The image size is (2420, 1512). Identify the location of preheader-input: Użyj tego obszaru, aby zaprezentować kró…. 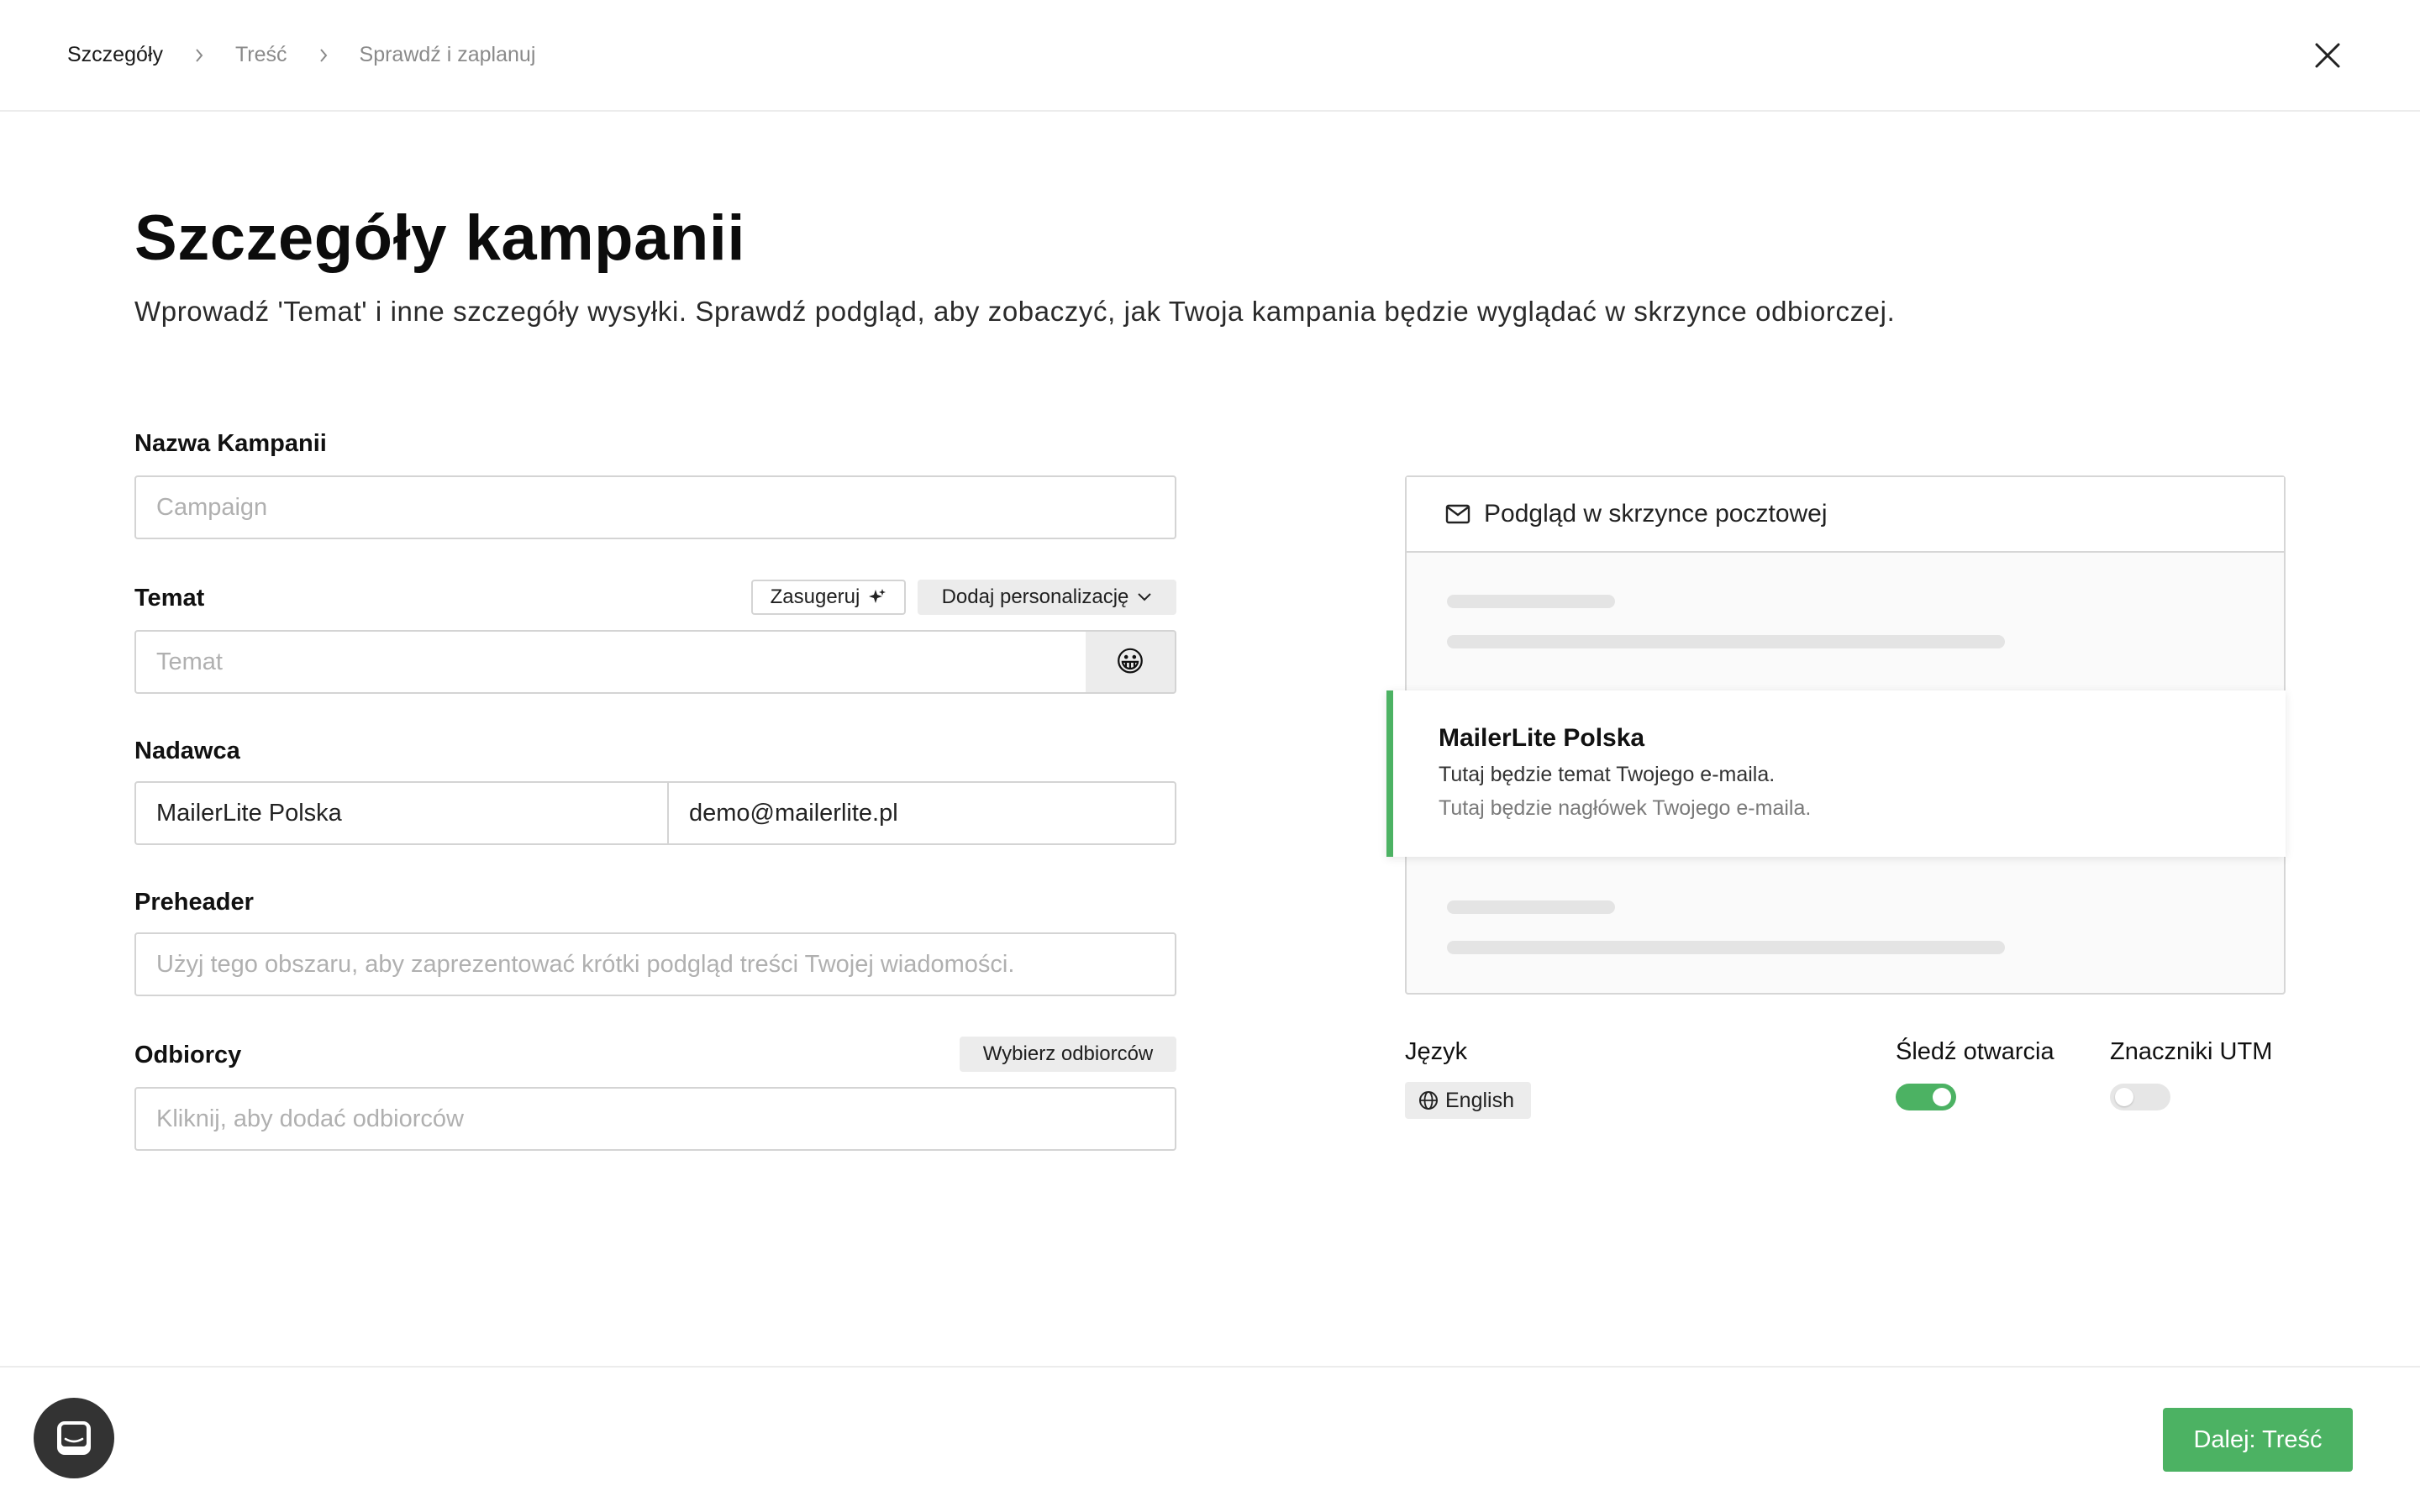
(655, 964).